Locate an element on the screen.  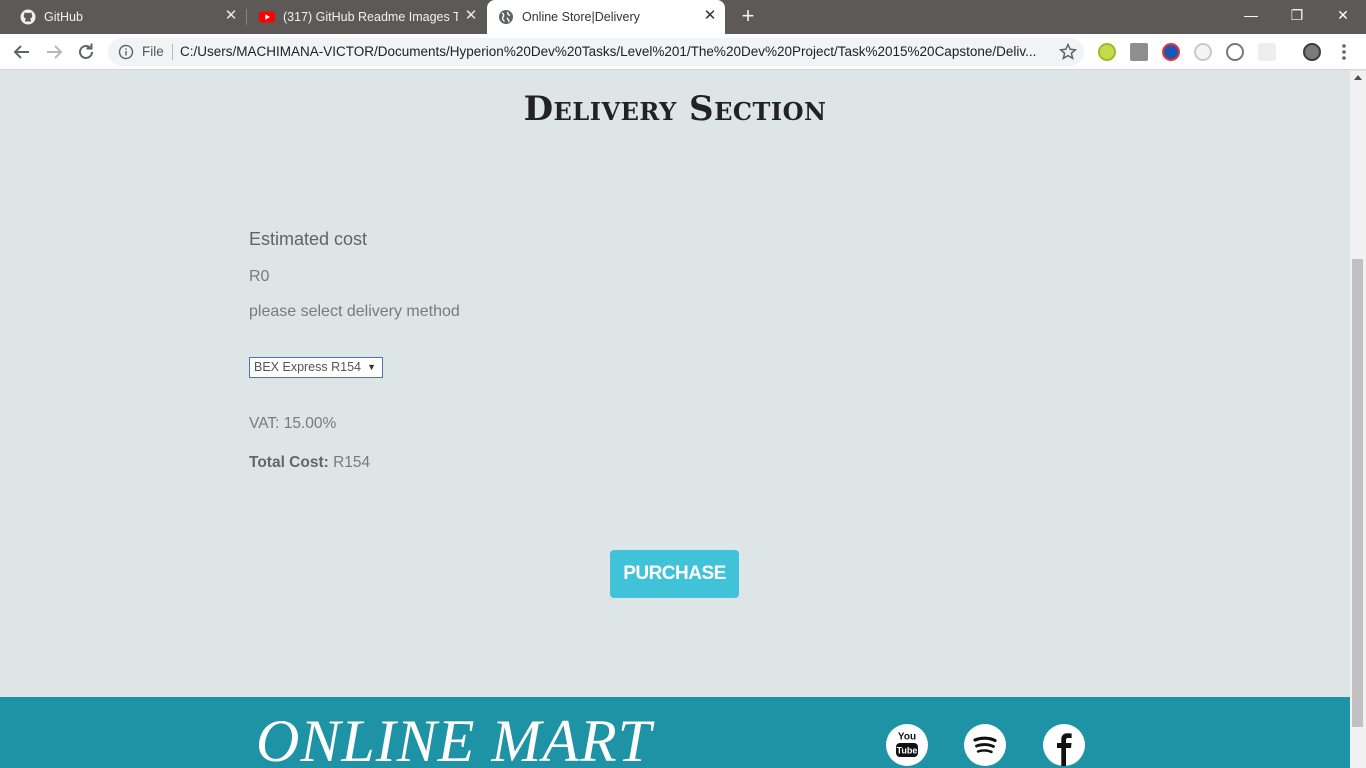
minimize-button: — is located at coordinates (1251, 15).